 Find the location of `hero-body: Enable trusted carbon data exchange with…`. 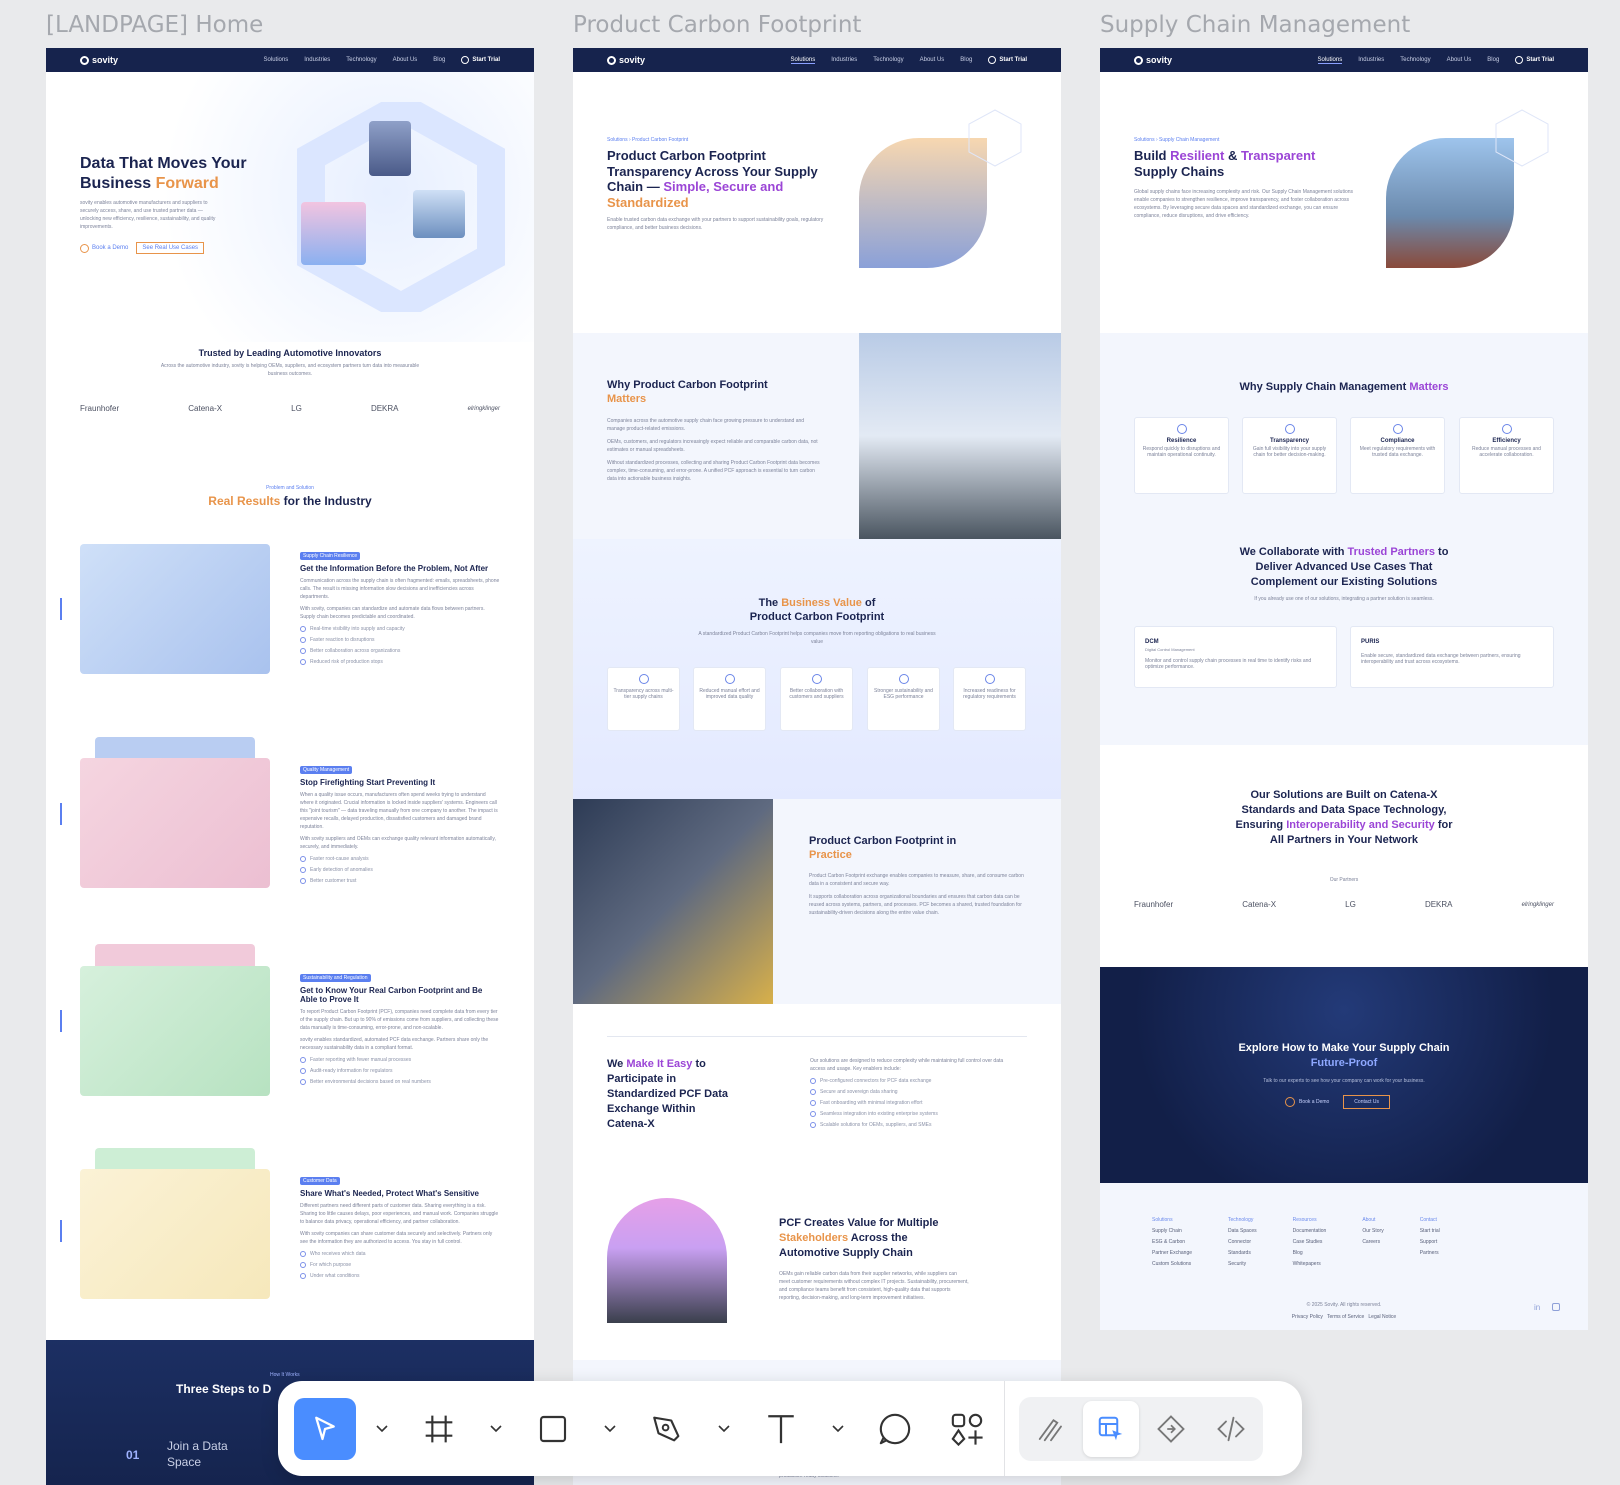

hero-body: Enable trusted carbon data exchange with… is located at coordinates (715, 224).